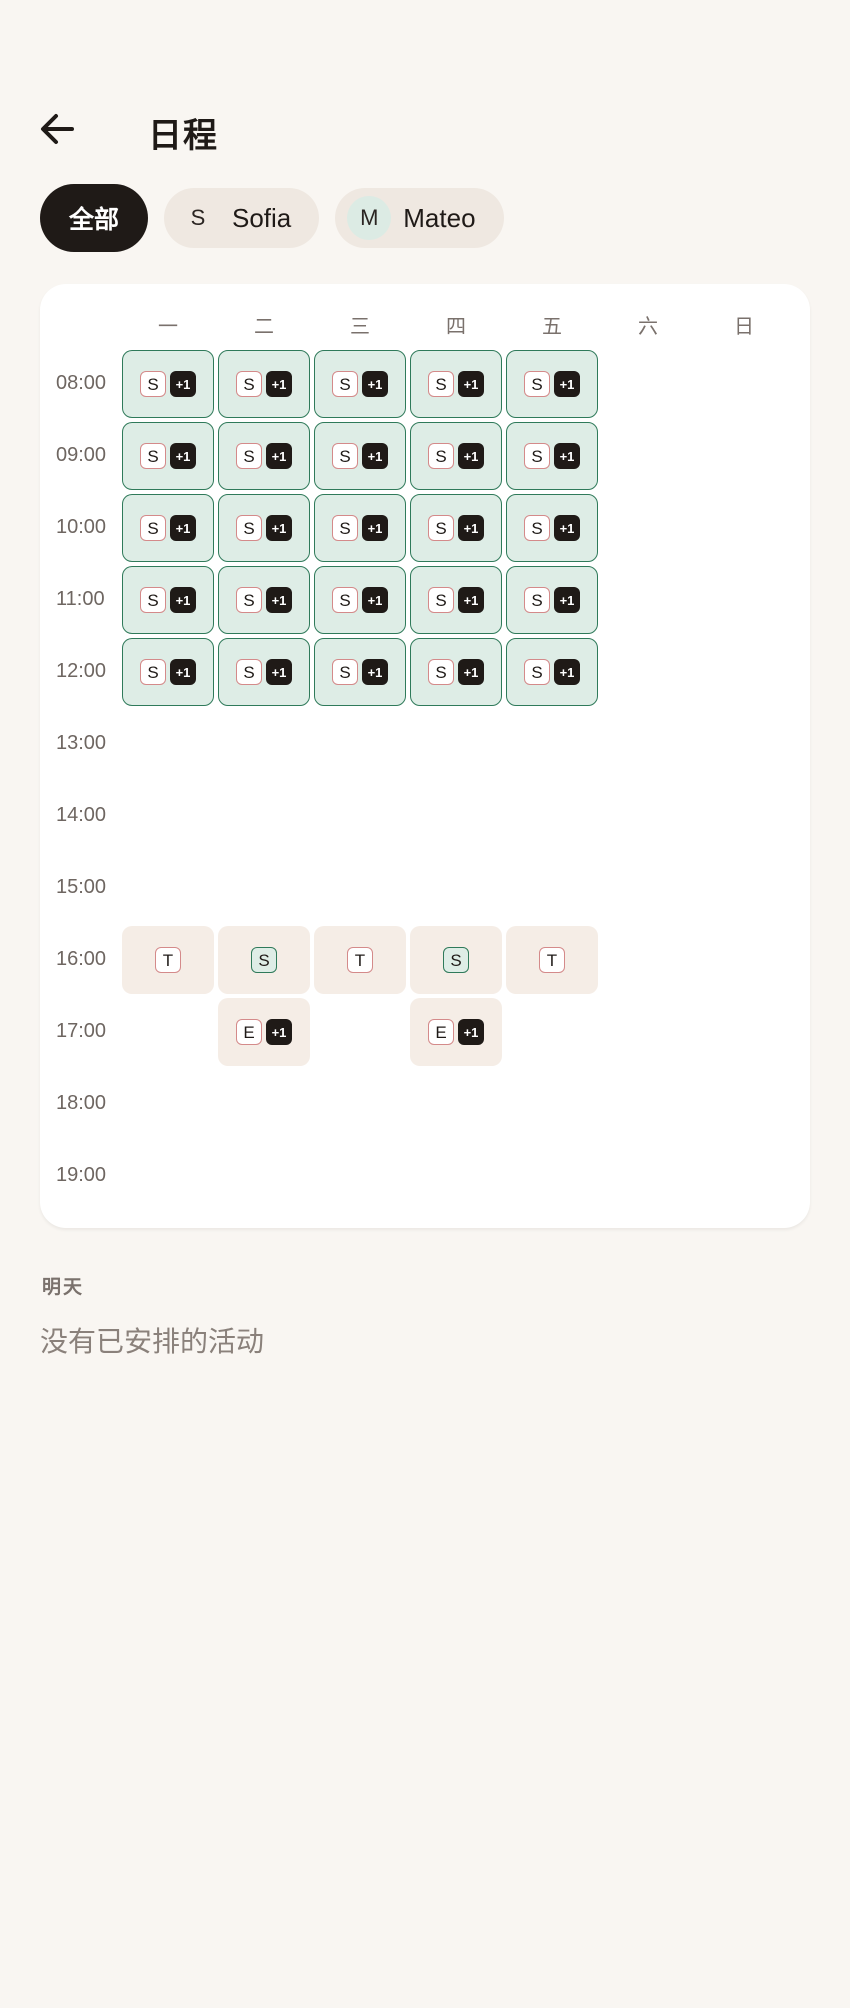  I want to click on time-label: 15:00, so click(81, 887).